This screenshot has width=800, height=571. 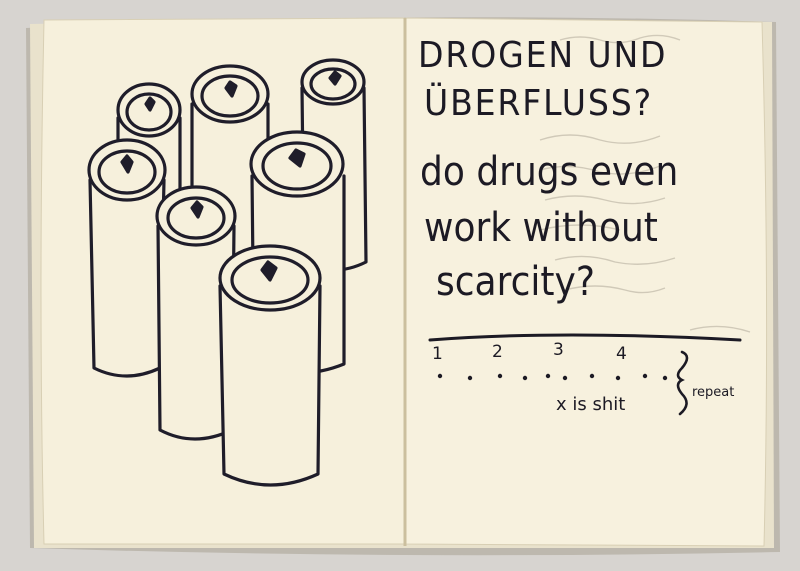 I want to click on repeat-text: repeat, so click(x=713, y=392).